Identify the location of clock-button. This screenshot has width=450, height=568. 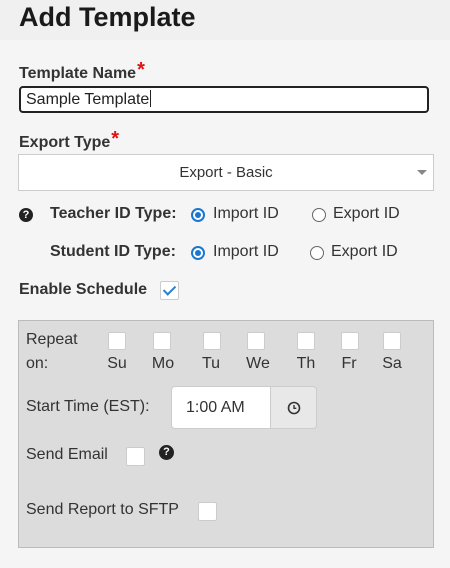
(294, 407).